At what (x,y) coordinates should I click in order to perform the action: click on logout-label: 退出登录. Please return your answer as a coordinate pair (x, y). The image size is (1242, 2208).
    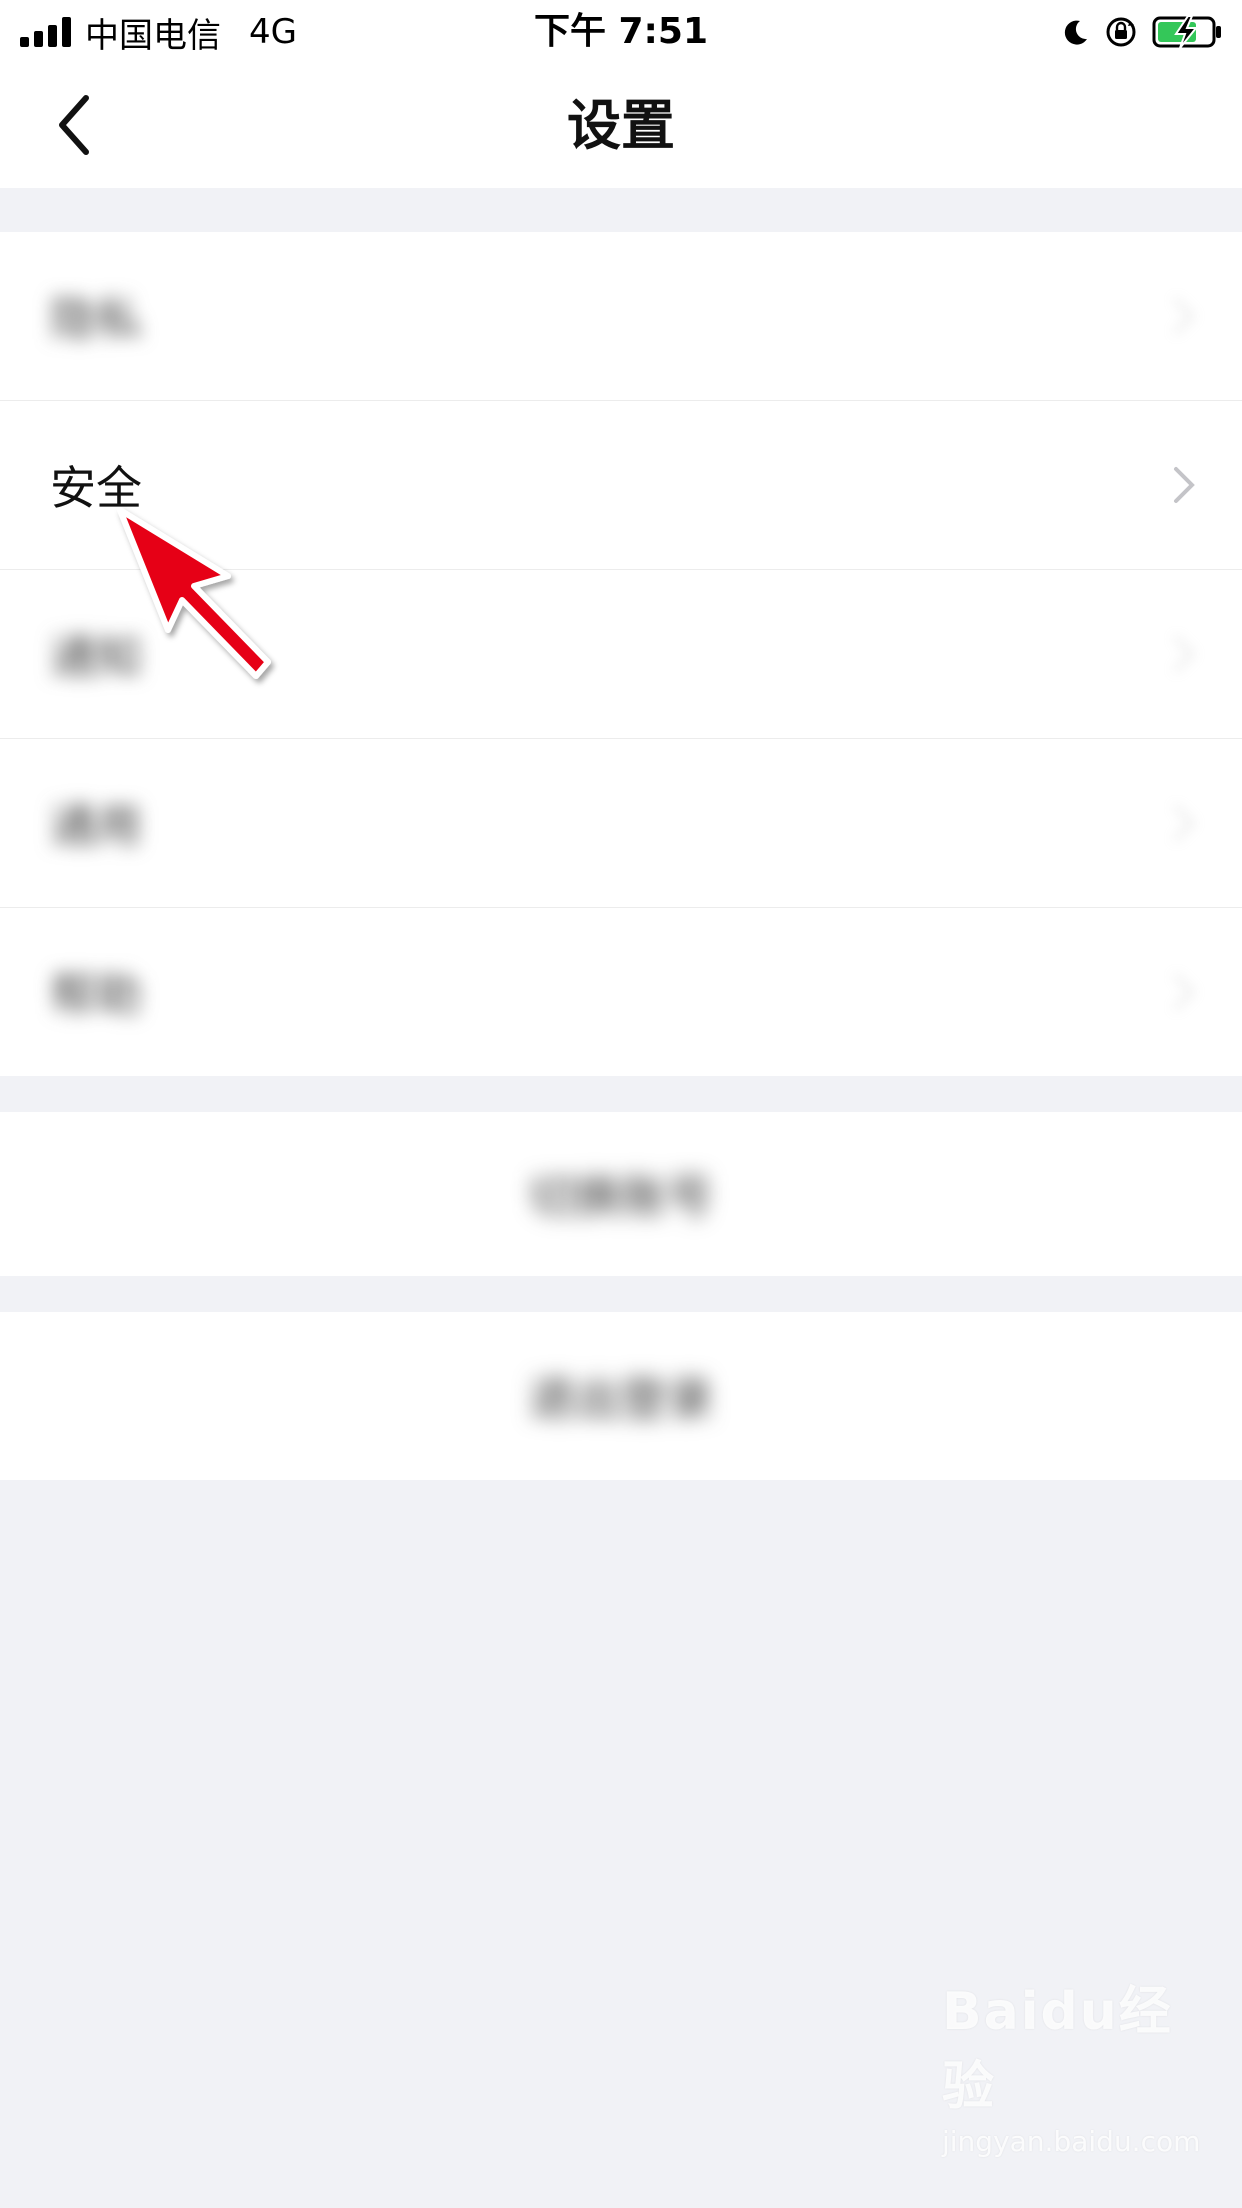
    Looking at the image, I should click on (621, 1399).